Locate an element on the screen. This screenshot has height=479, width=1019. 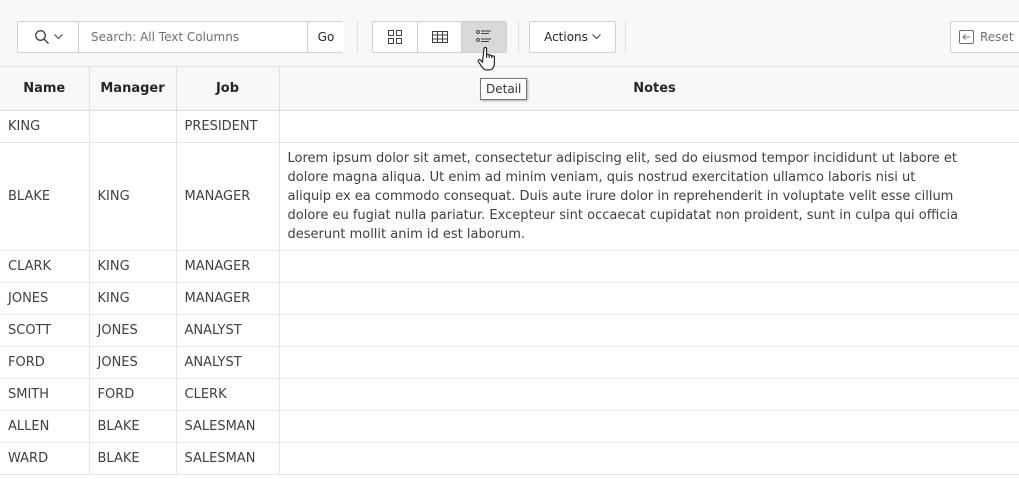
cell-name: ALLEN is located at coordinates (45, 426).